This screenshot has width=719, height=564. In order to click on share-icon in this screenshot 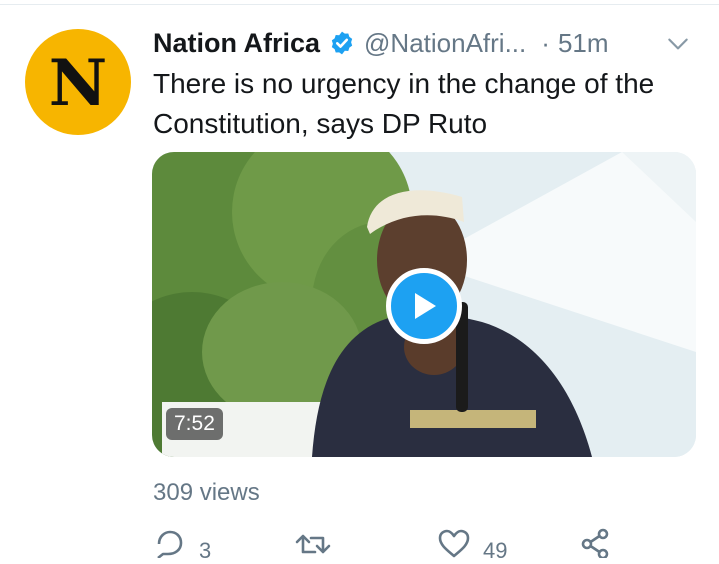, I will do `click(595, 543)`.